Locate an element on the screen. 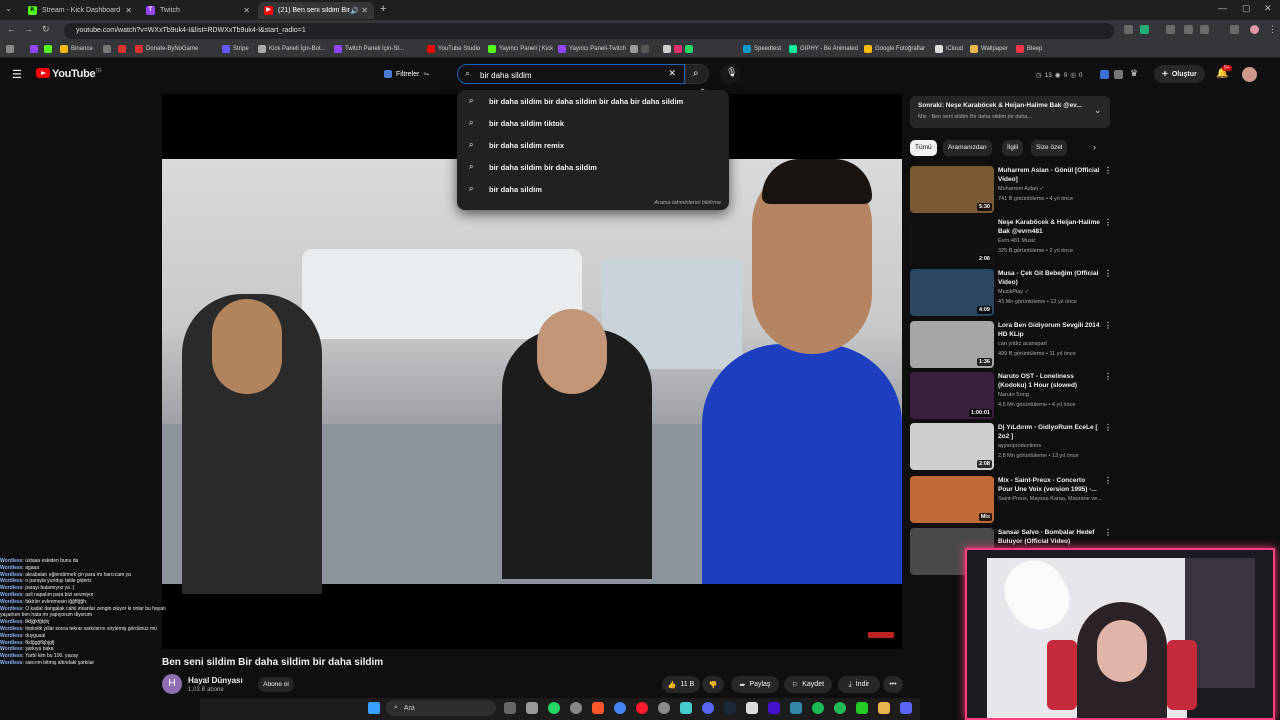 This screenshot has width=1280, height=720. subscribe-button: Abone ol is located at coordinates (276, 684).